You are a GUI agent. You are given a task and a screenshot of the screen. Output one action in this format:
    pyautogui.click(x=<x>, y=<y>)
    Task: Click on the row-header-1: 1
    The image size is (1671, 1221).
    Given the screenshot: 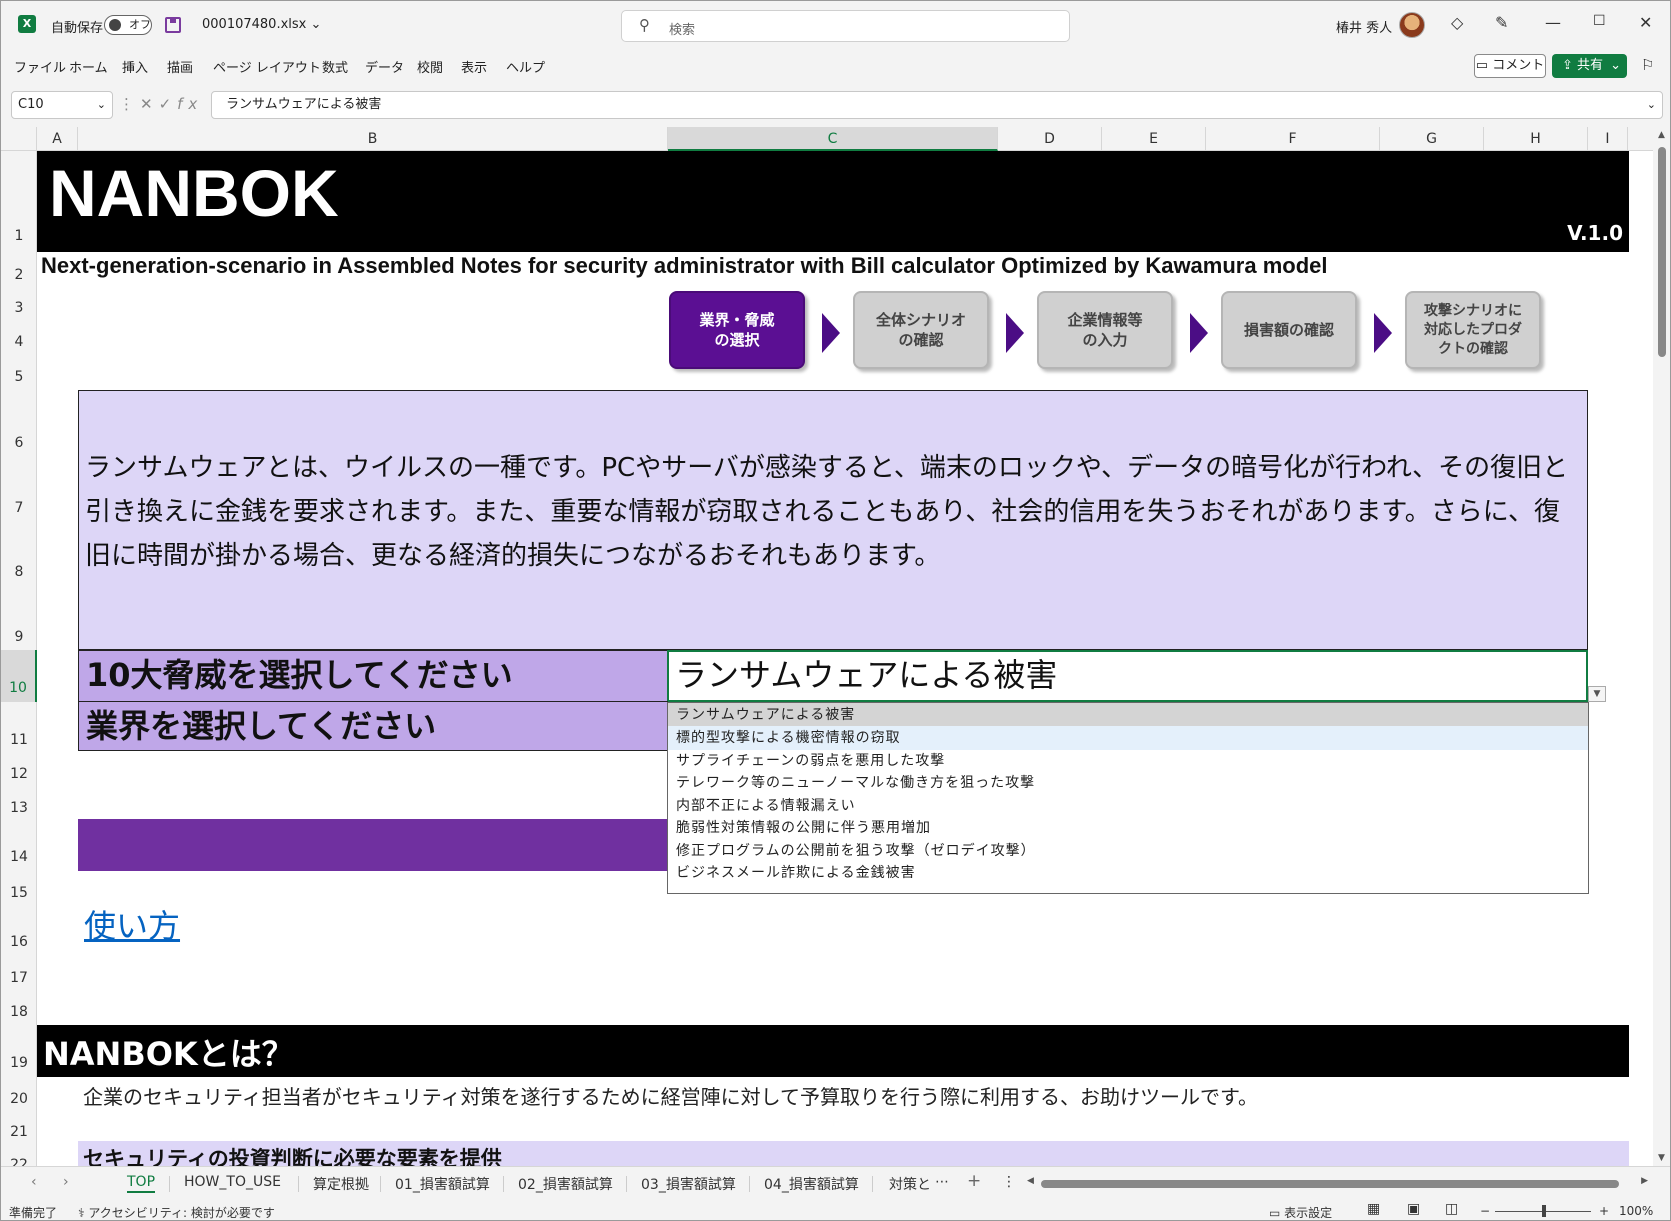 What is the action you would take?
    pyautogui.click(x=19, y=201)
    